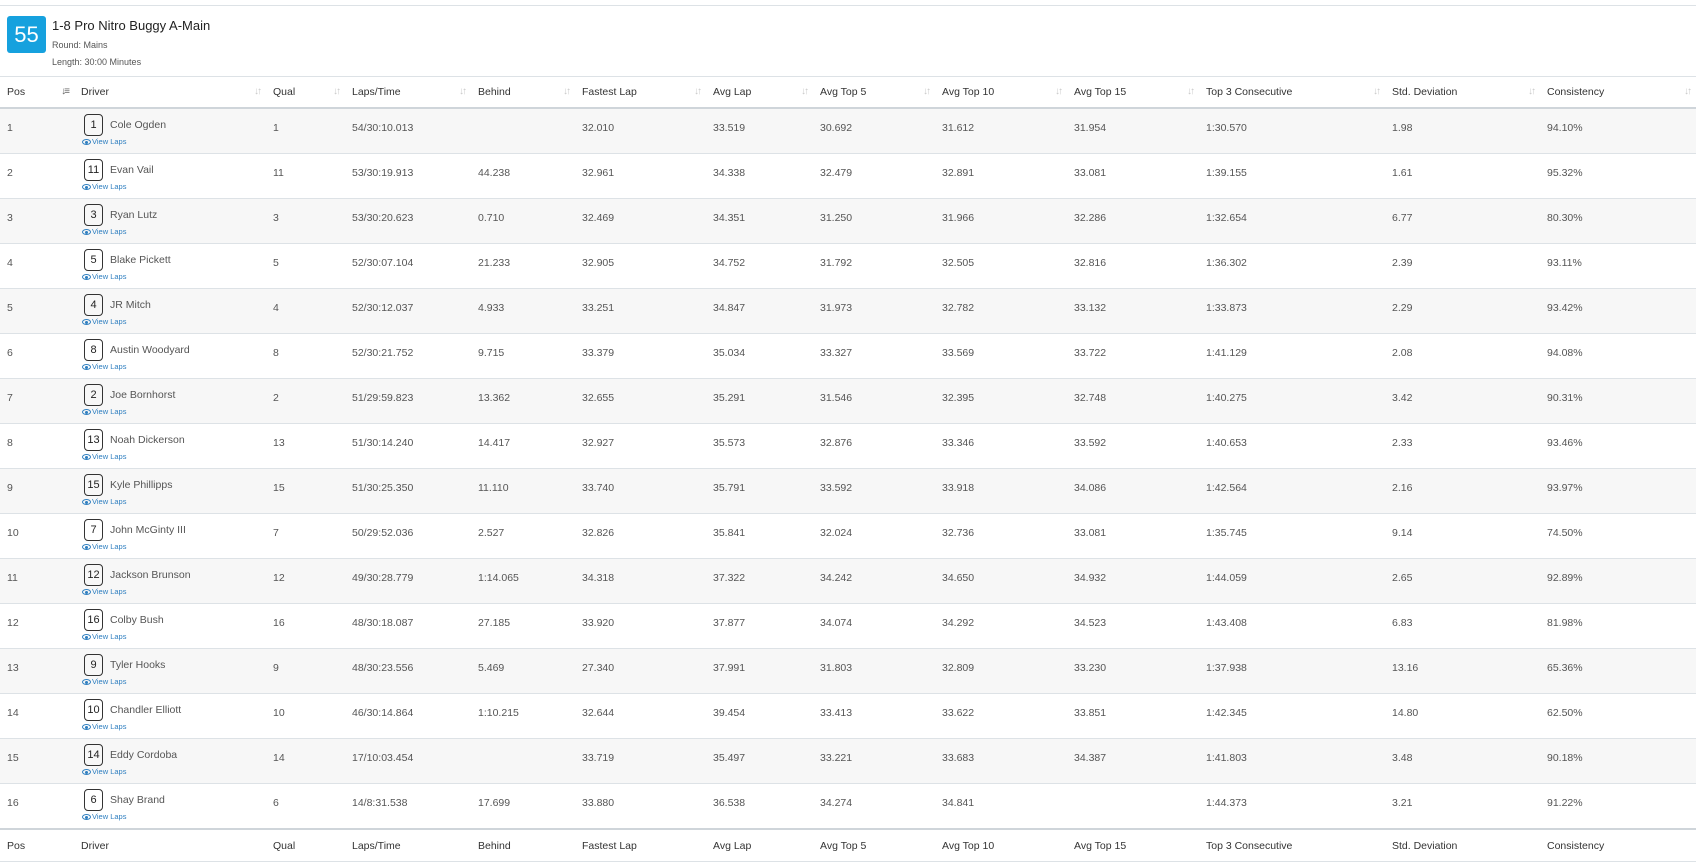 The width and height of the screenshot is (1699, 862). I want to click on col-header-std-deviation: Std. Deviation ↓↑, so click(1462, 92).